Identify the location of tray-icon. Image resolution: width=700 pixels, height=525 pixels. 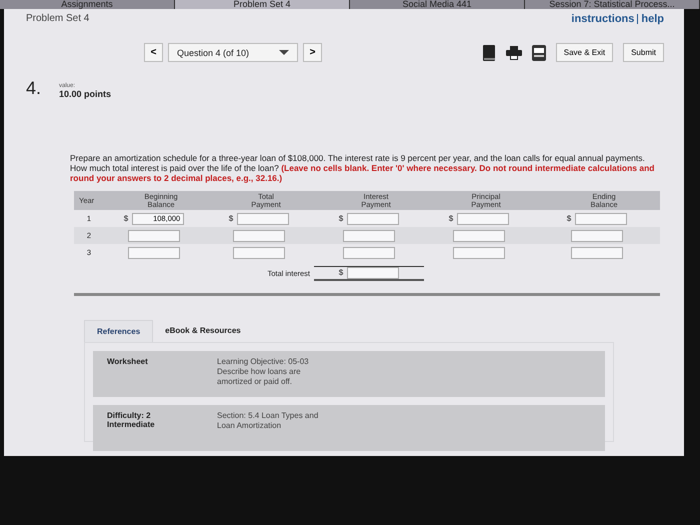
(539, 52).